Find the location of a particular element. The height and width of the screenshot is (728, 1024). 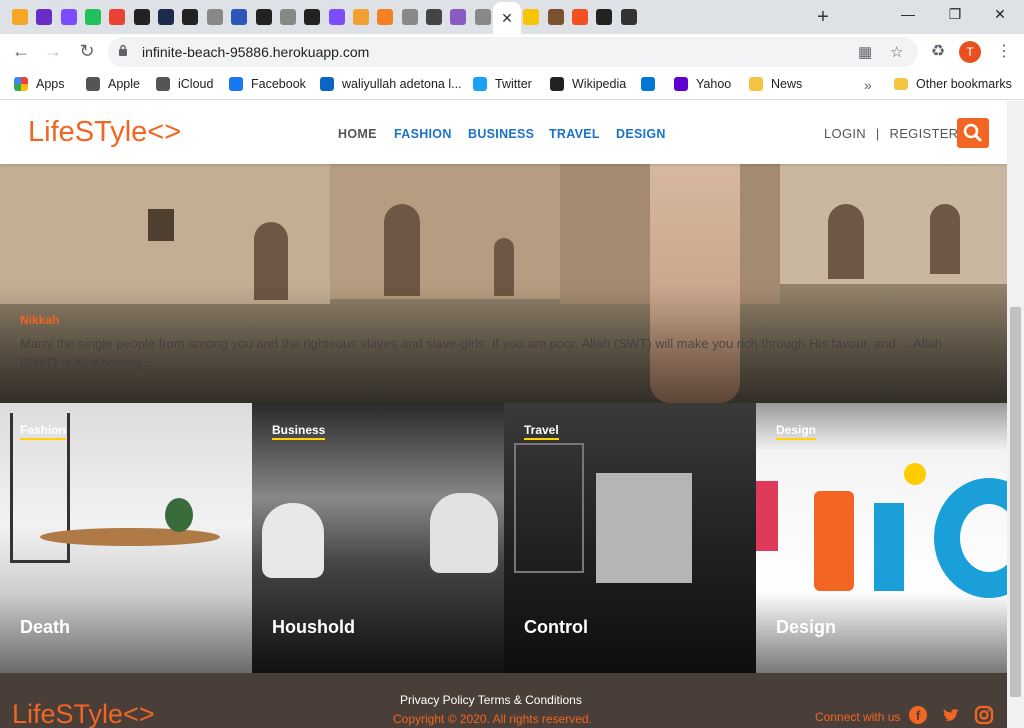

pencil-icon is located at coordinates (360, 17).